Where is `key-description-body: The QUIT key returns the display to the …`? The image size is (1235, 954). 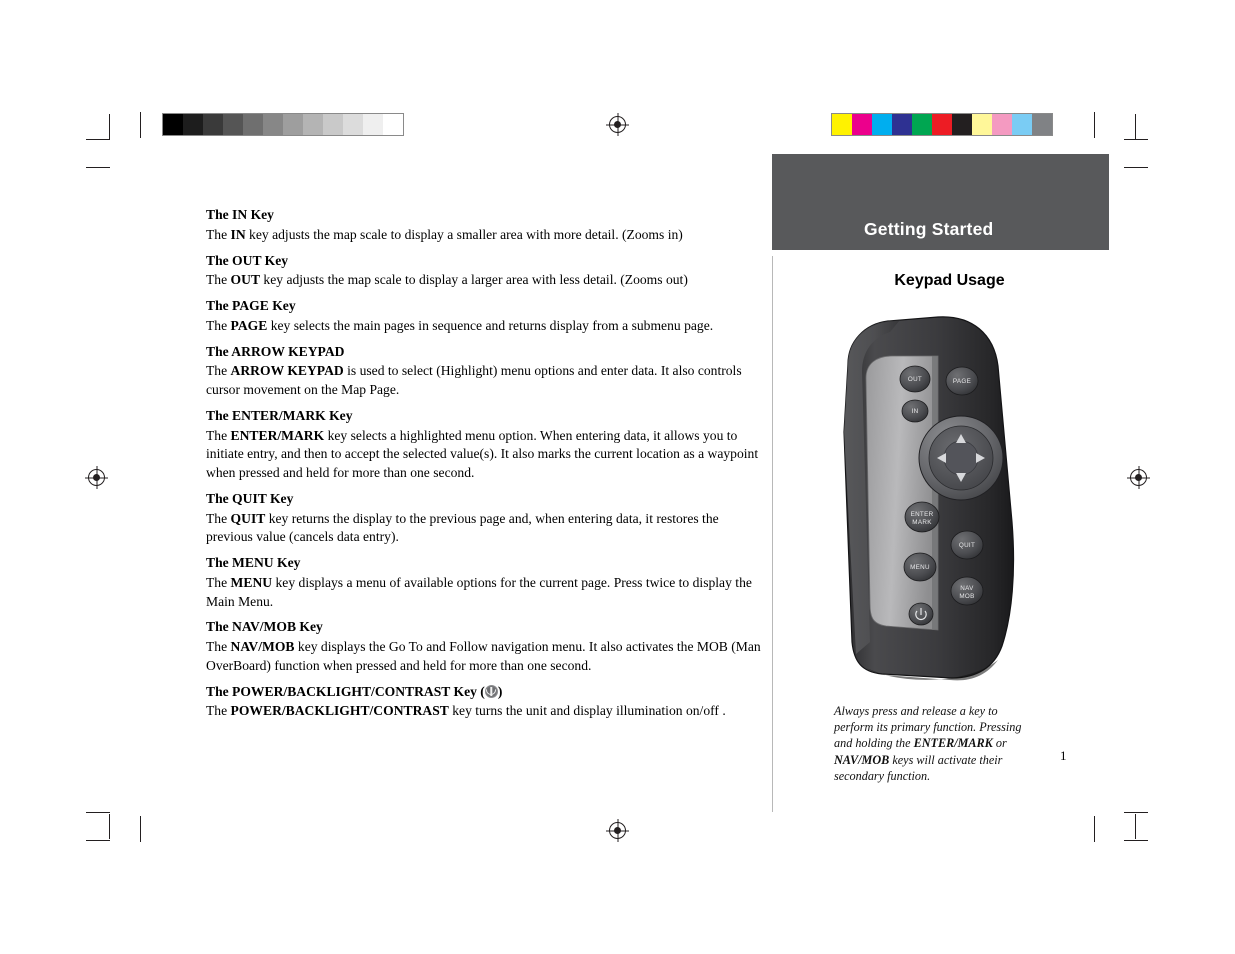 key-description-body: The QUIT key returns the display to the … is located at coordinates (462, 527).